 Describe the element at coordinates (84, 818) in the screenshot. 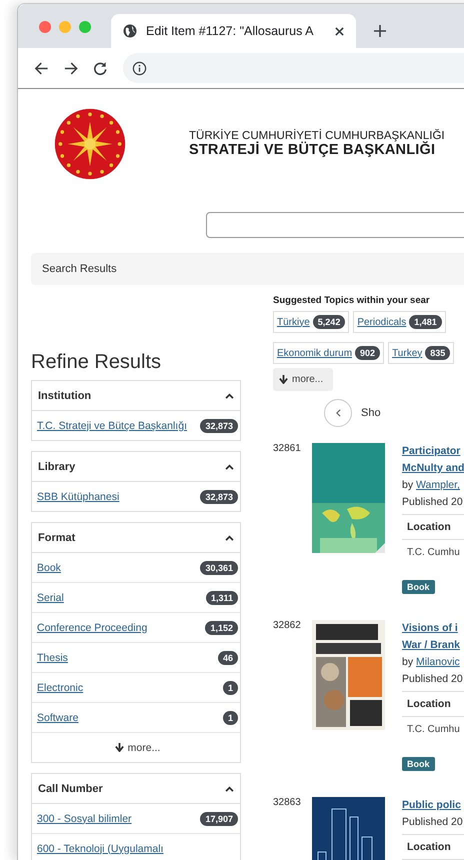

I see `facet-link: 300 - Sosyal bilimler` at that location.